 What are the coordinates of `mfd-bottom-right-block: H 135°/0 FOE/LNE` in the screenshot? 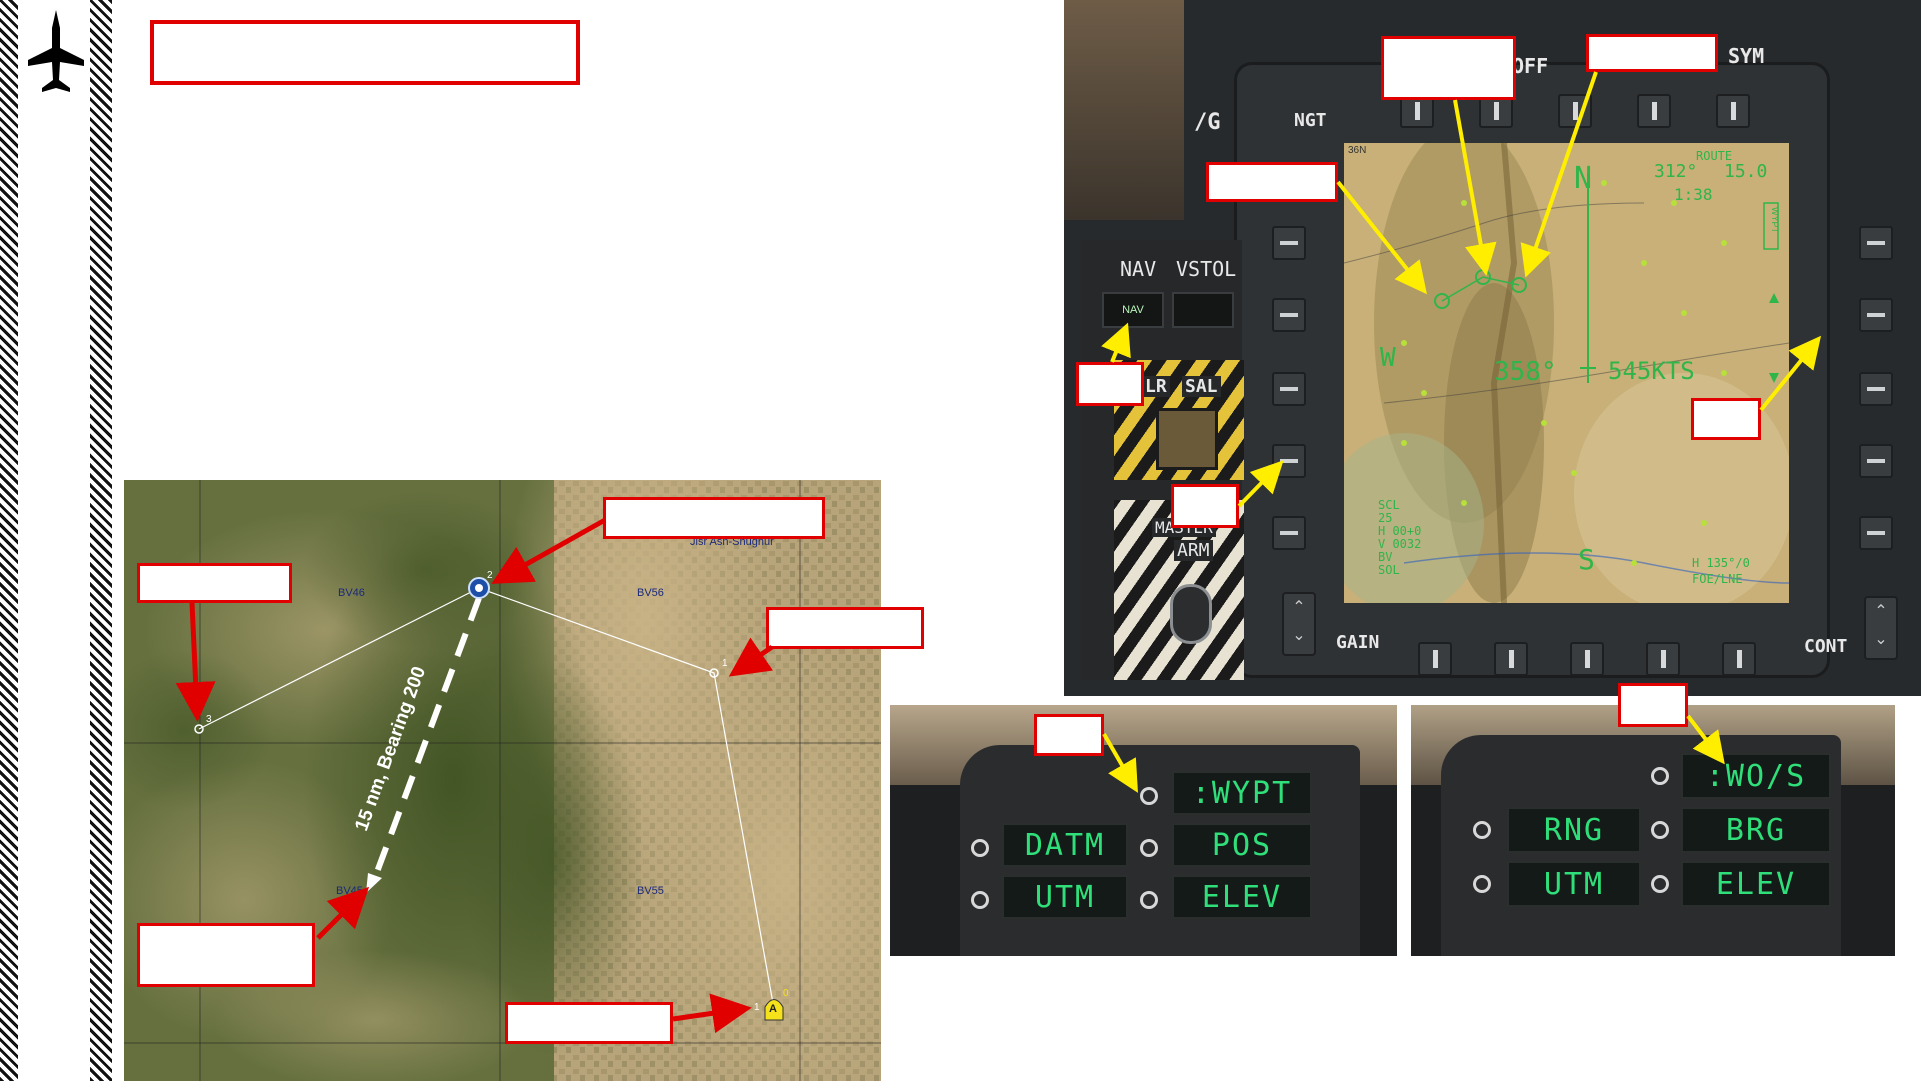 It's located at (1721, 571).